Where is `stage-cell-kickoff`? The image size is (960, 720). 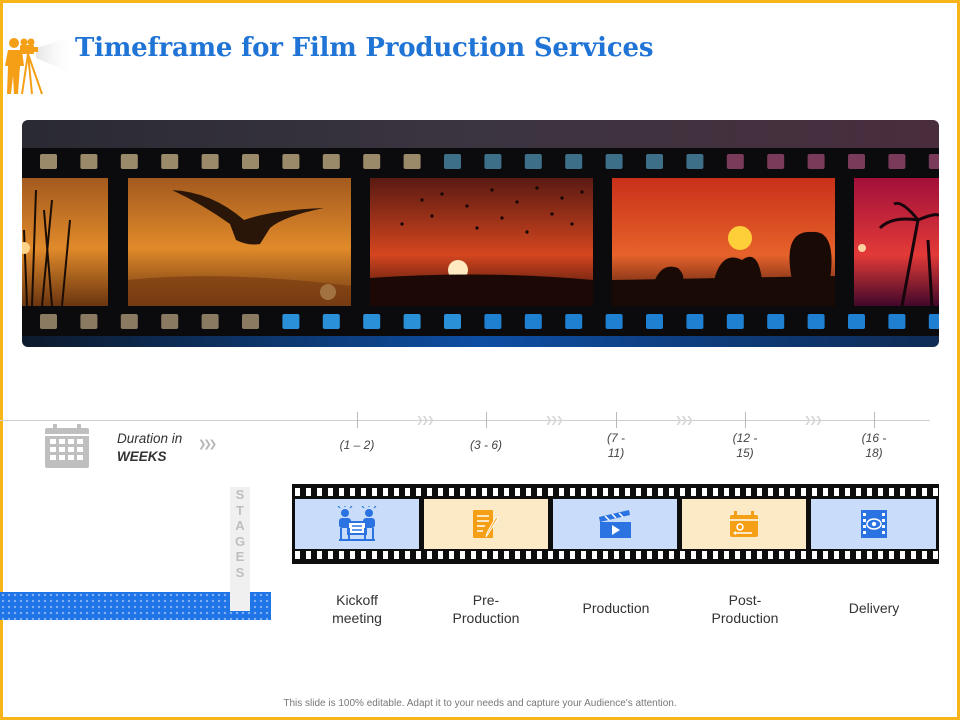 stage-cell-kickoff is located at coordinates (357, 524).